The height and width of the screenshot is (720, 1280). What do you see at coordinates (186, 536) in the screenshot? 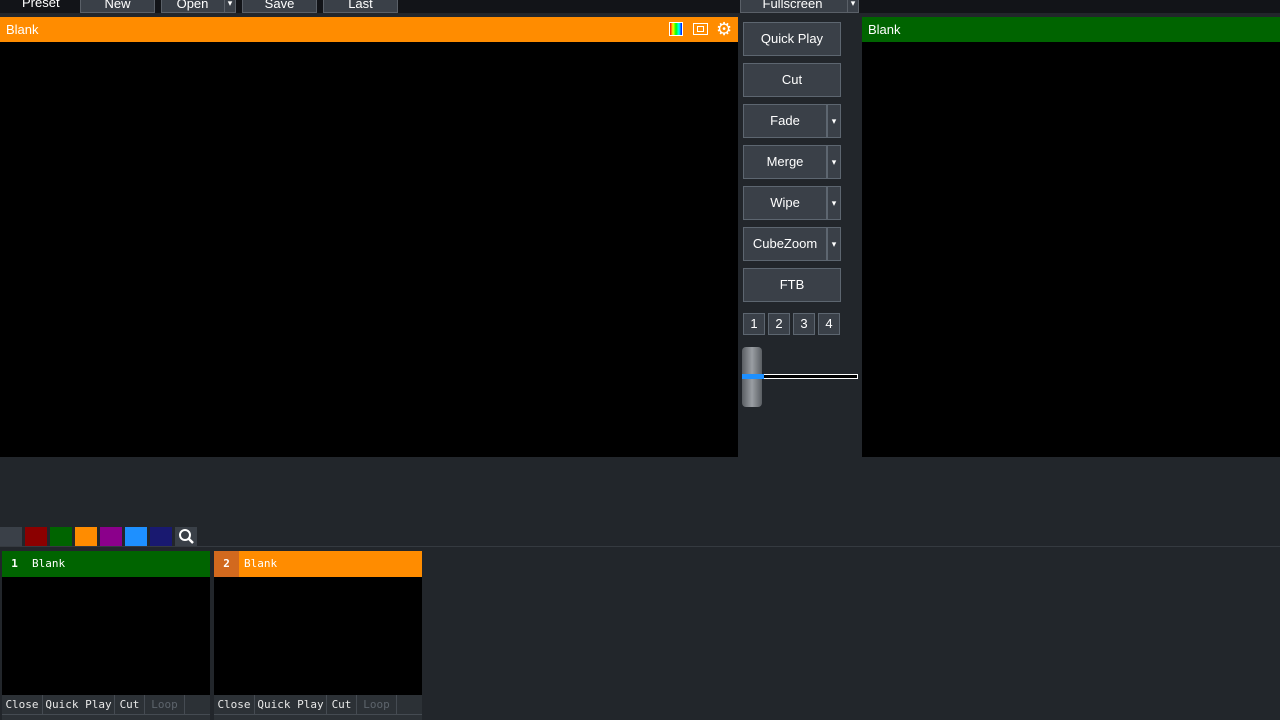
I see `search-icon` at bounding box center [186, 536].